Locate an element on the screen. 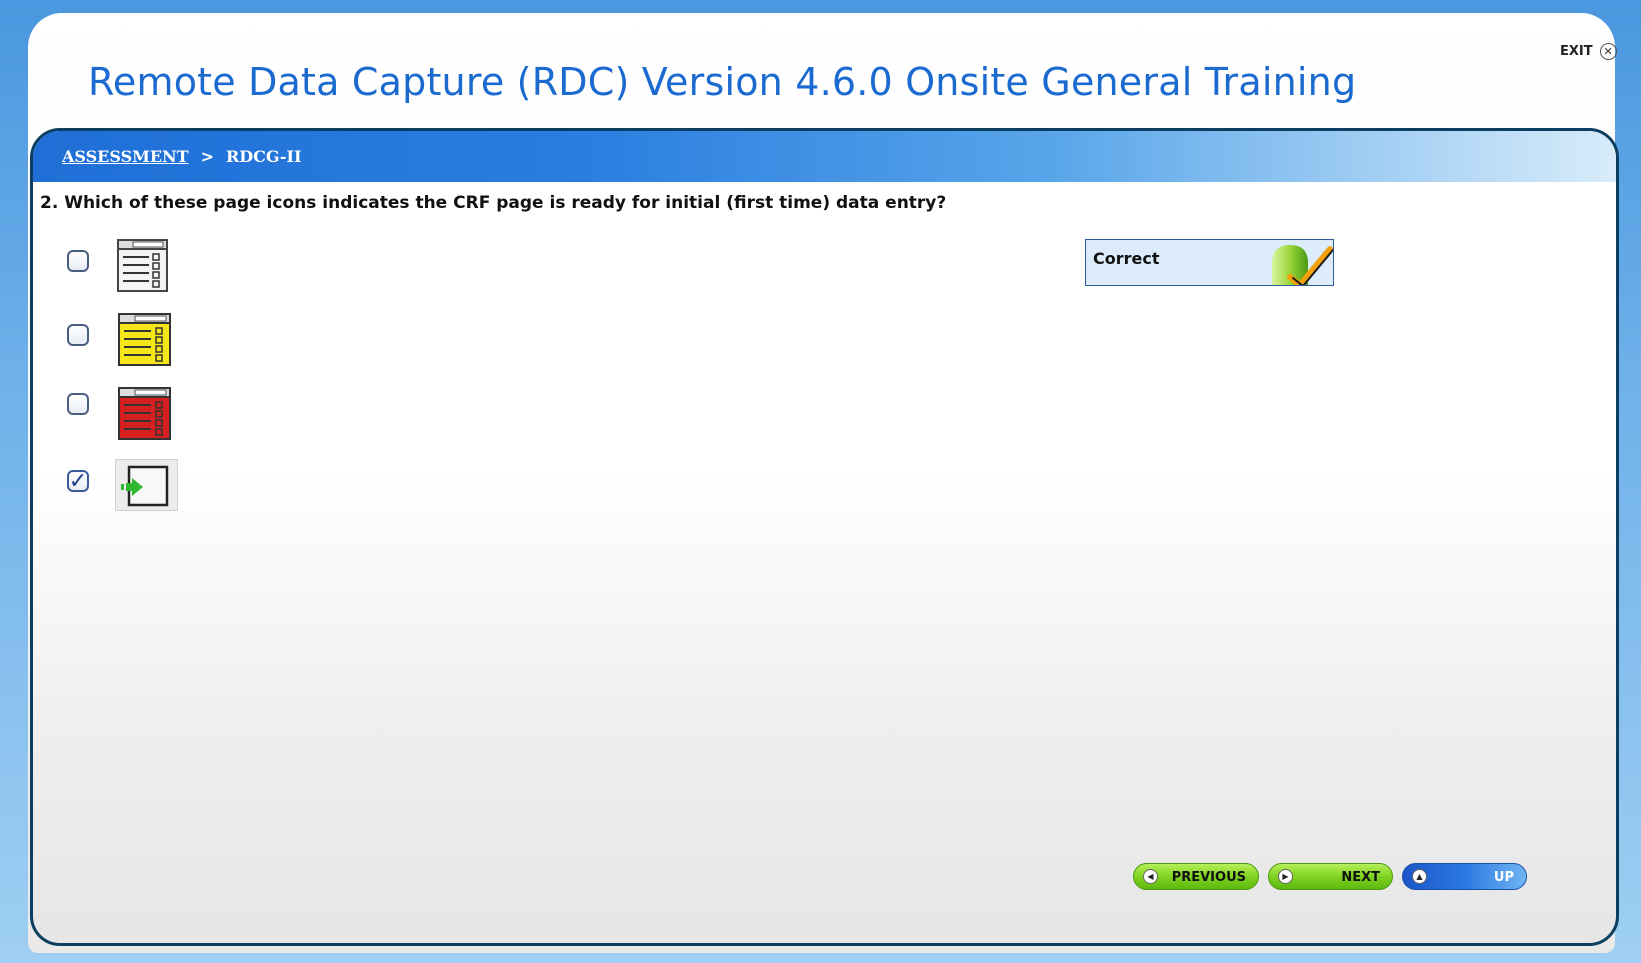 This screenshot has width=1641, height=963. exit-button: EXIT ✕ is located at coordinates (1588, 51).